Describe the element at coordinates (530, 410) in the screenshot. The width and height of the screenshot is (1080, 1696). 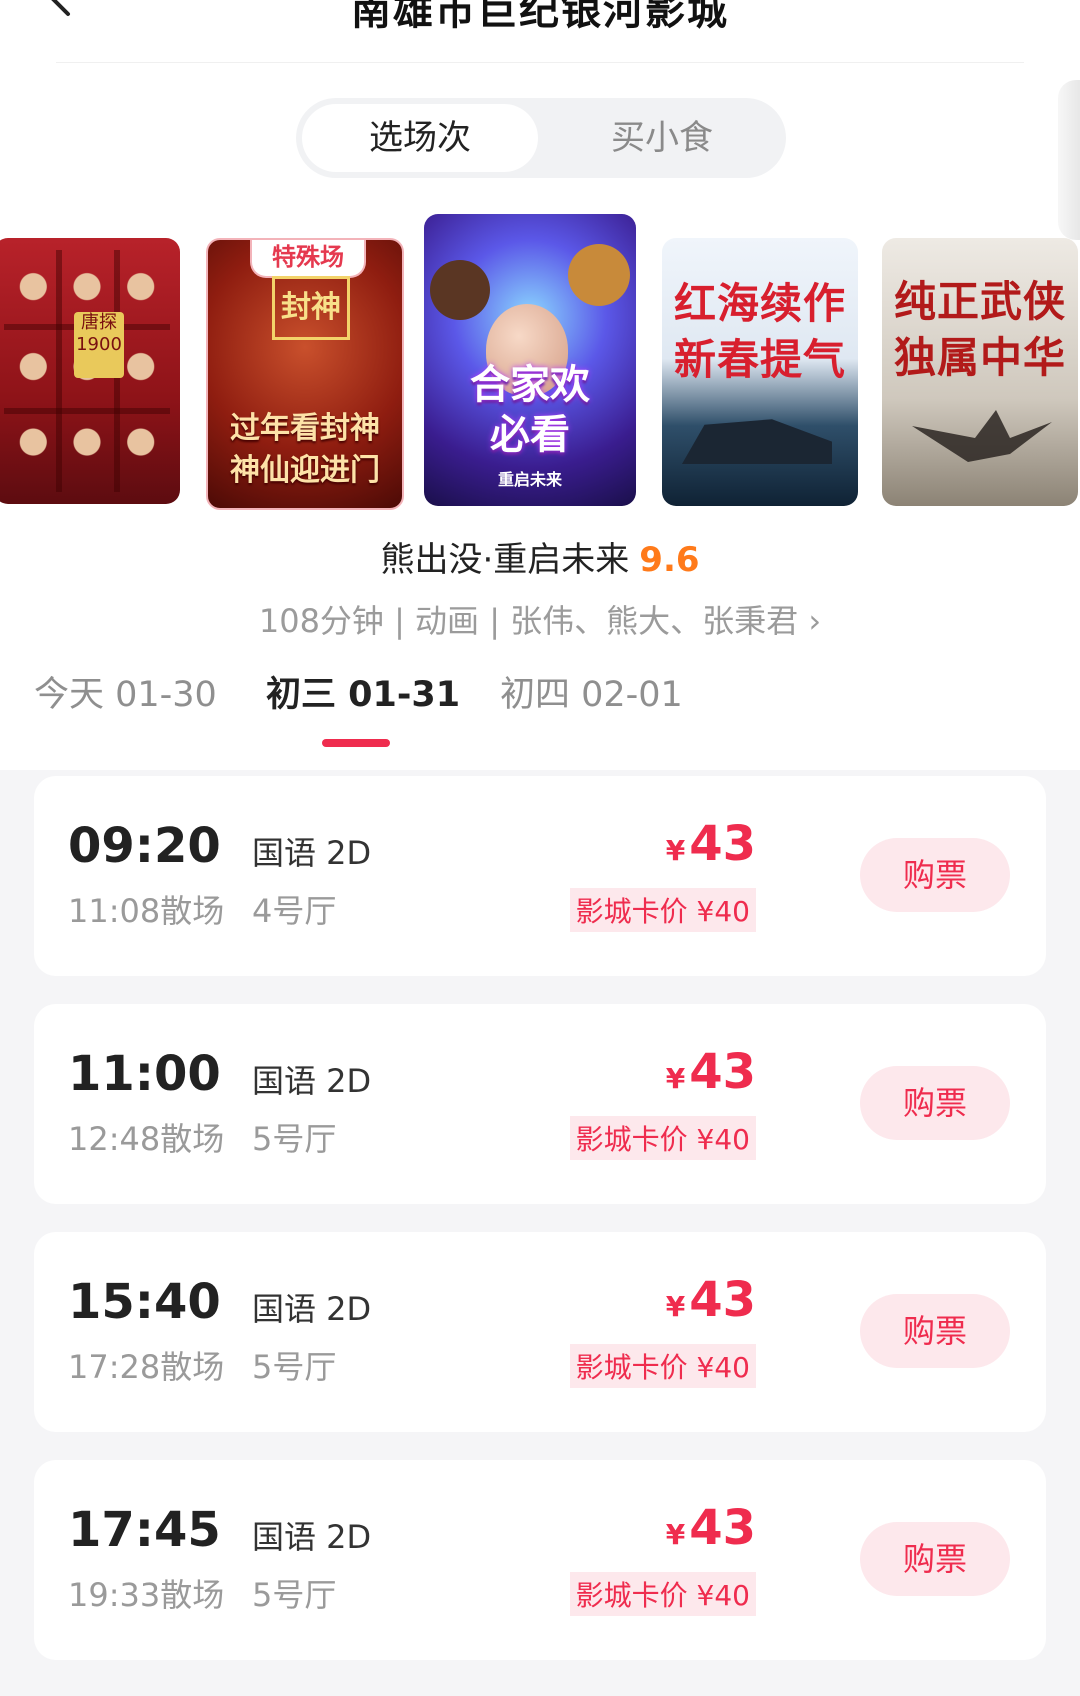
I see `poster-3-text: 合家欢 必看` at that location.